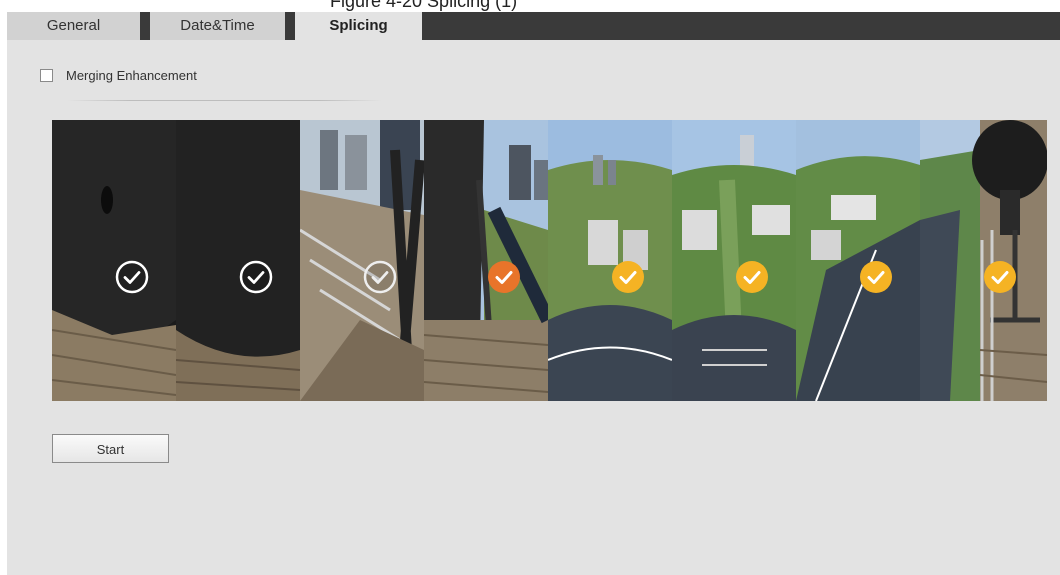  I want to click on frame-7-select-marker, so click(876, 277).